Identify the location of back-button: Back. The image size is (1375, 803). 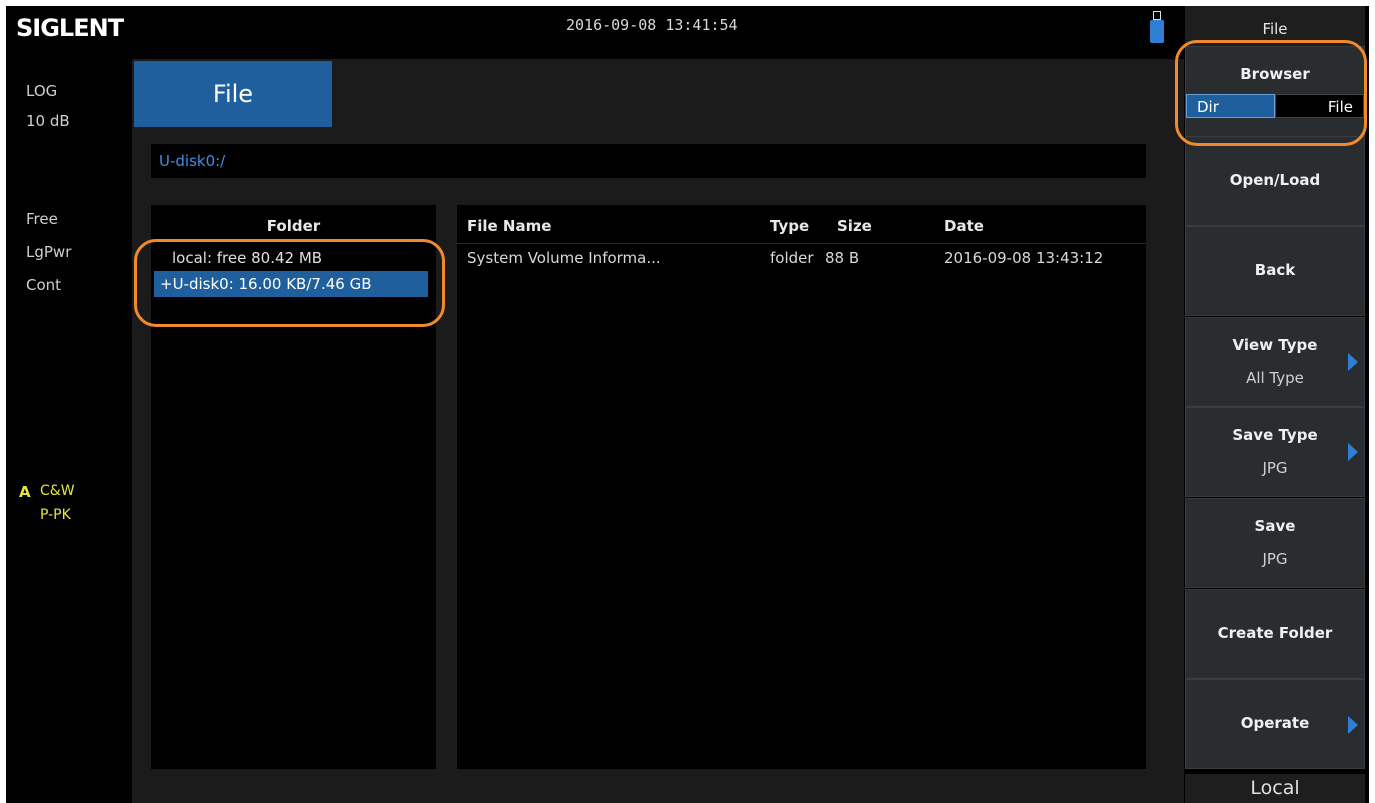
(1275, 271).